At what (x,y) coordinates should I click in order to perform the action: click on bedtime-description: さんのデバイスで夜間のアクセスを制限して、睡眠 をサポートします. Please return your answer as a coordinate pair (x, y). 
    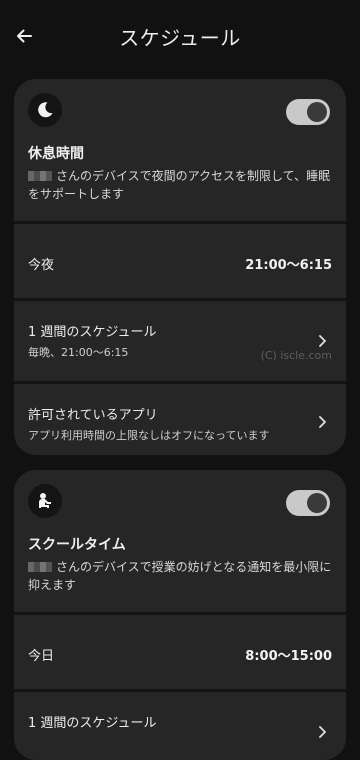
    Looking at the image, I should click on (179, 185).